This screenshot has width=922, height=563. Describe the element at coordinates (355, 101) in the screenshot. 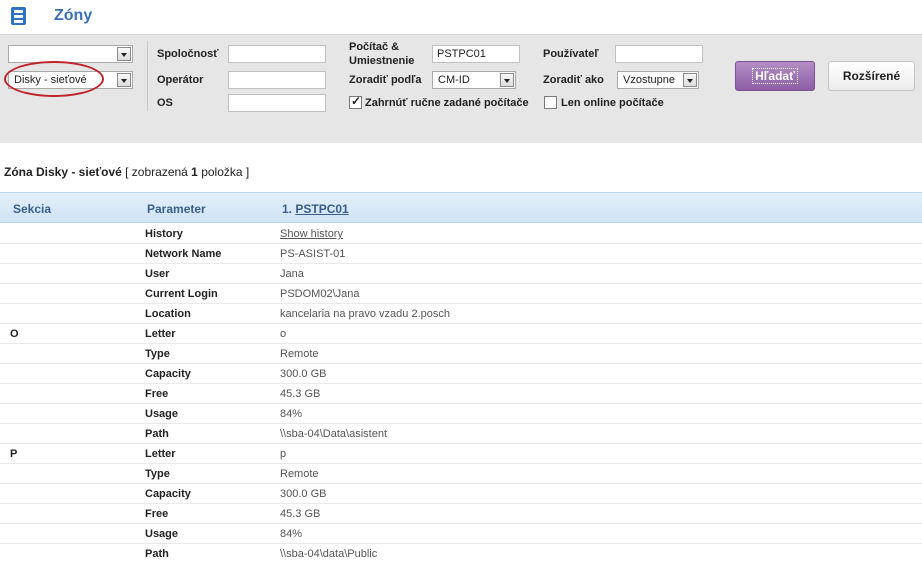

I see `manual-pcs-checkbox` at that location.